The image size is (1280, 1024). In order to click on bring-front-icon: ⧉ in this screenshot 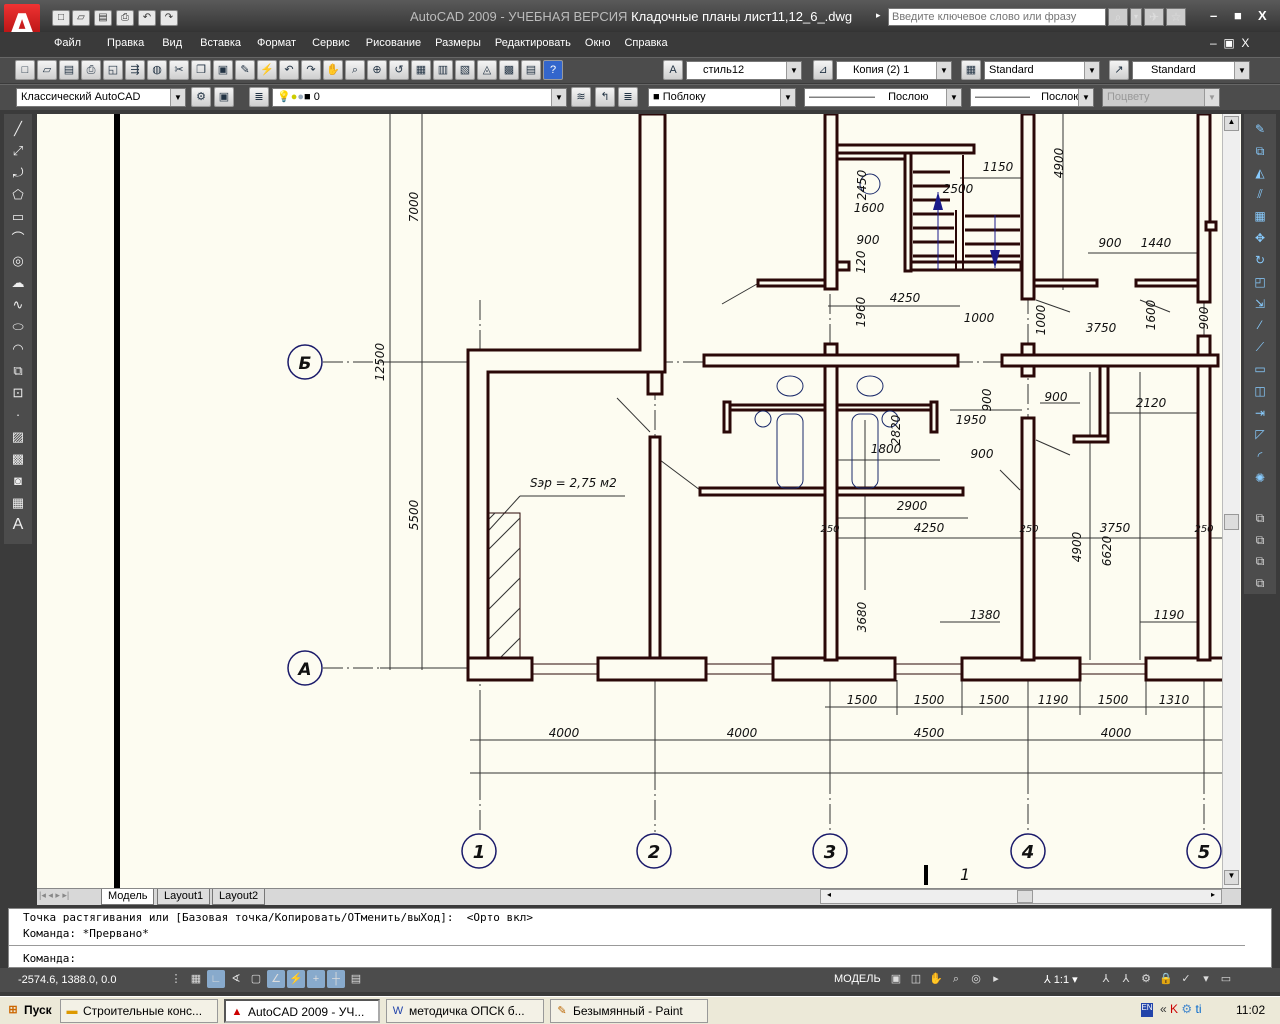, I will do `click(1260, 541)`.